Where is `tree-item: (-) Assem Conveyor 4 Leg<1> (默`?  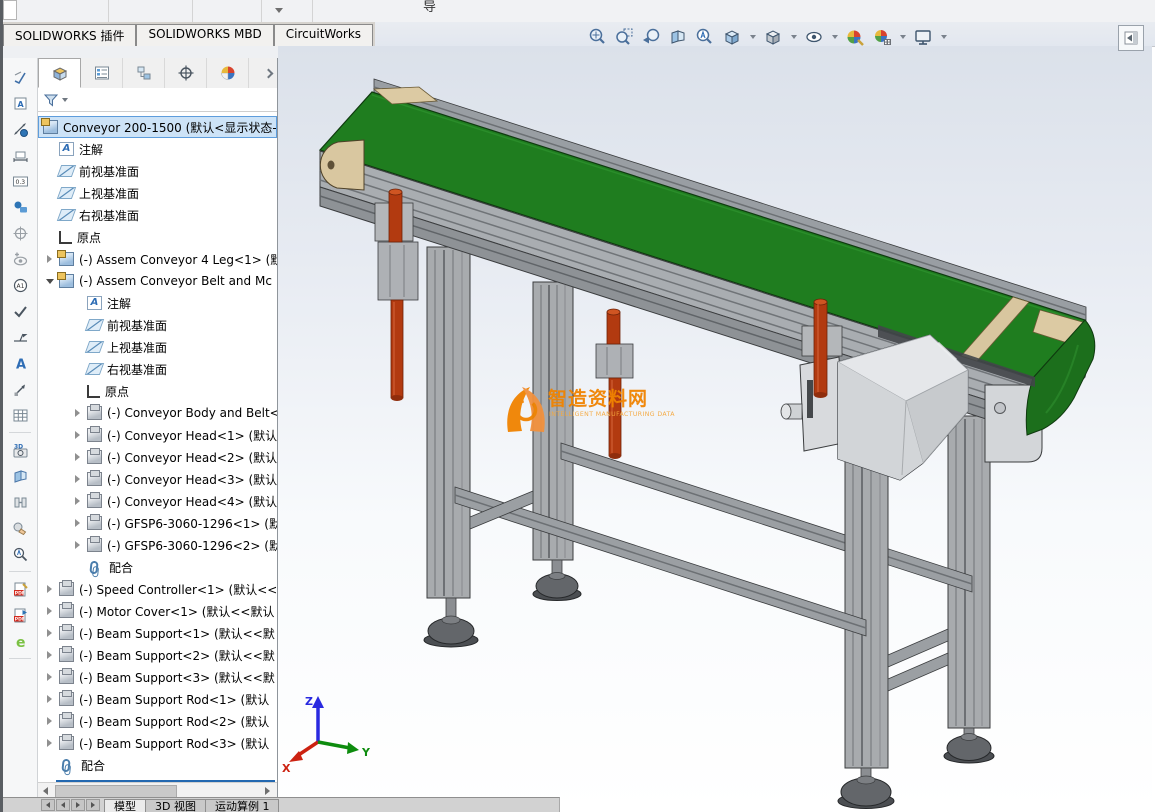 tree-item: (-) Assem Conveyor 4 Leg<1> (默 is located at coordinates (157, 259).